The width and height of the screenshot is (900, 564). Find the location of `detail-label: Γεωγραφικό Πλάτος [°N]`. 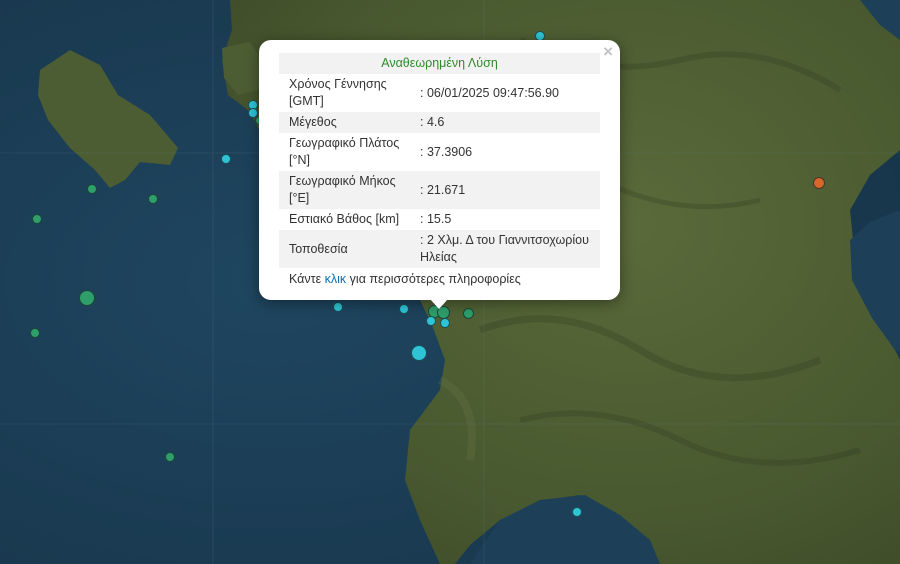

detail-label: Γεωγραφικό Πλάτος [°N] is located at coordinates (344, 151).